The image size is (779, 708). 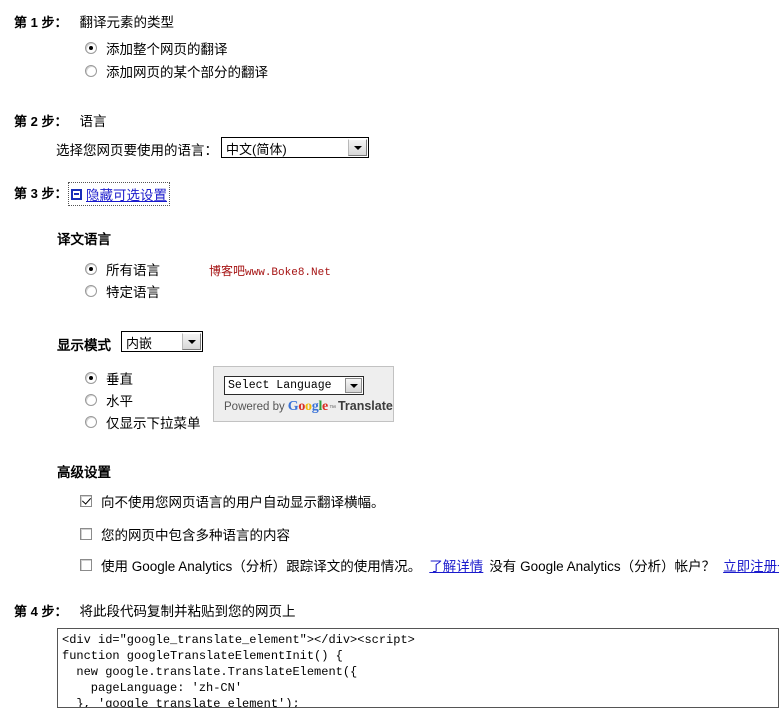 I want to click on radio-whole-page-icon, so click(x=91, y=48).